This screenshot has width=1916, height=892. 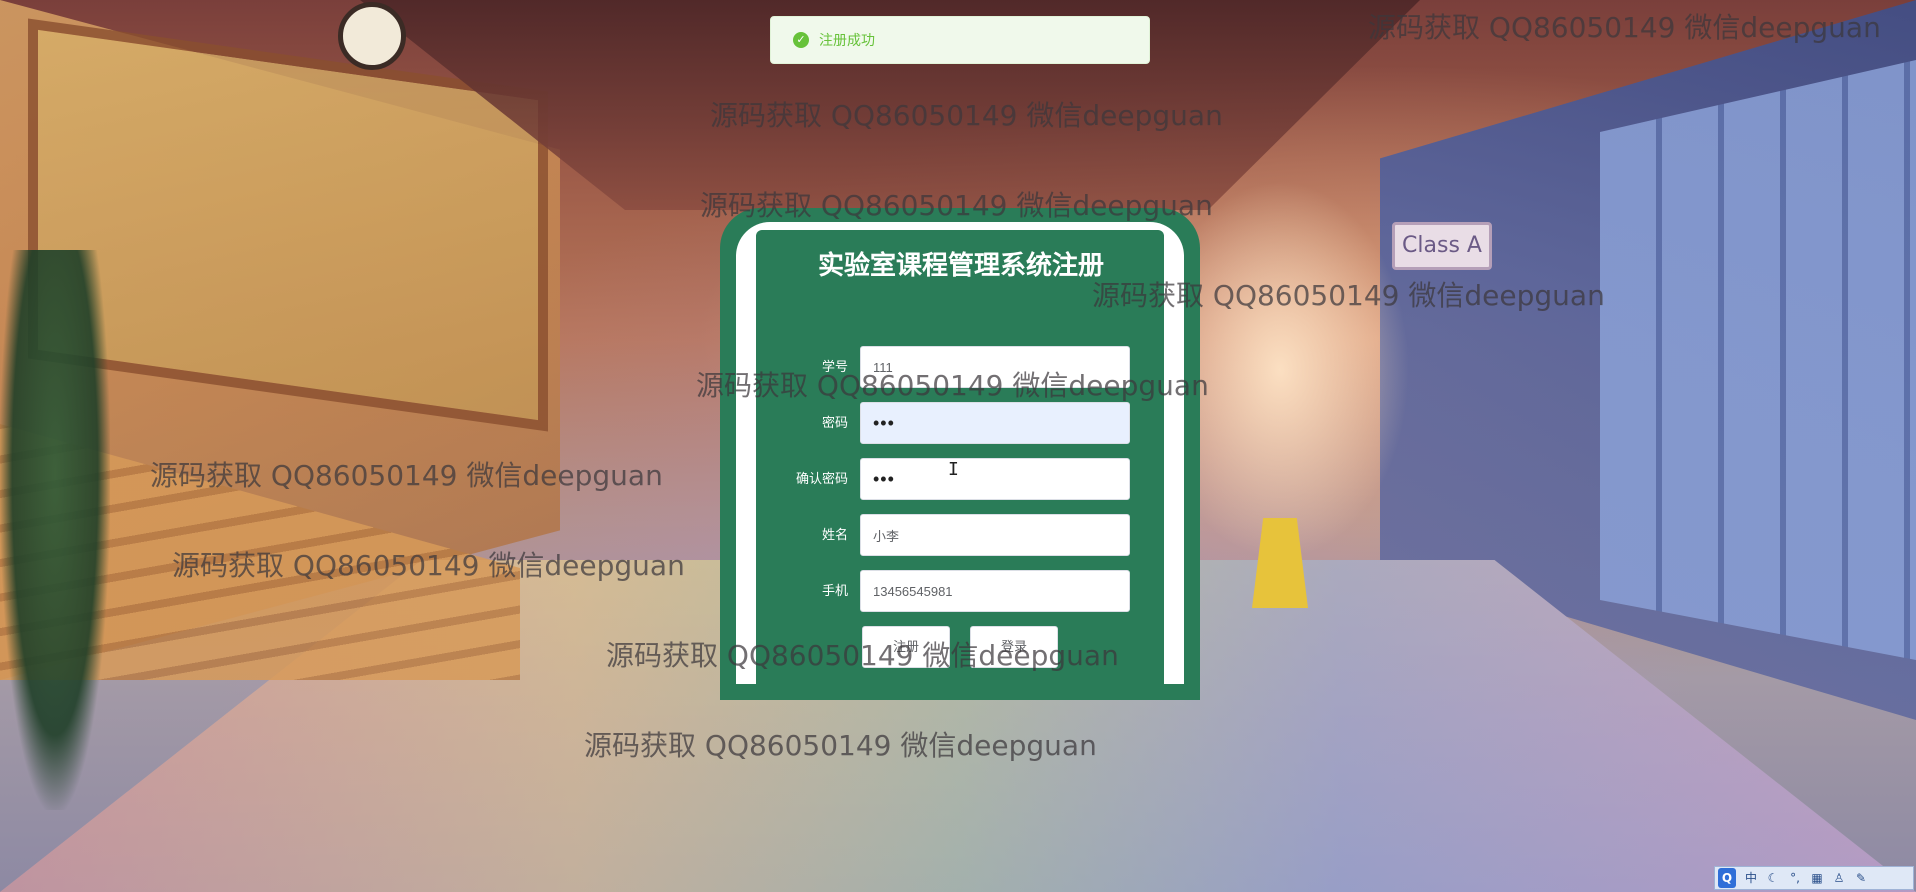 I want to click on name-input, so click(x=995, y=535).